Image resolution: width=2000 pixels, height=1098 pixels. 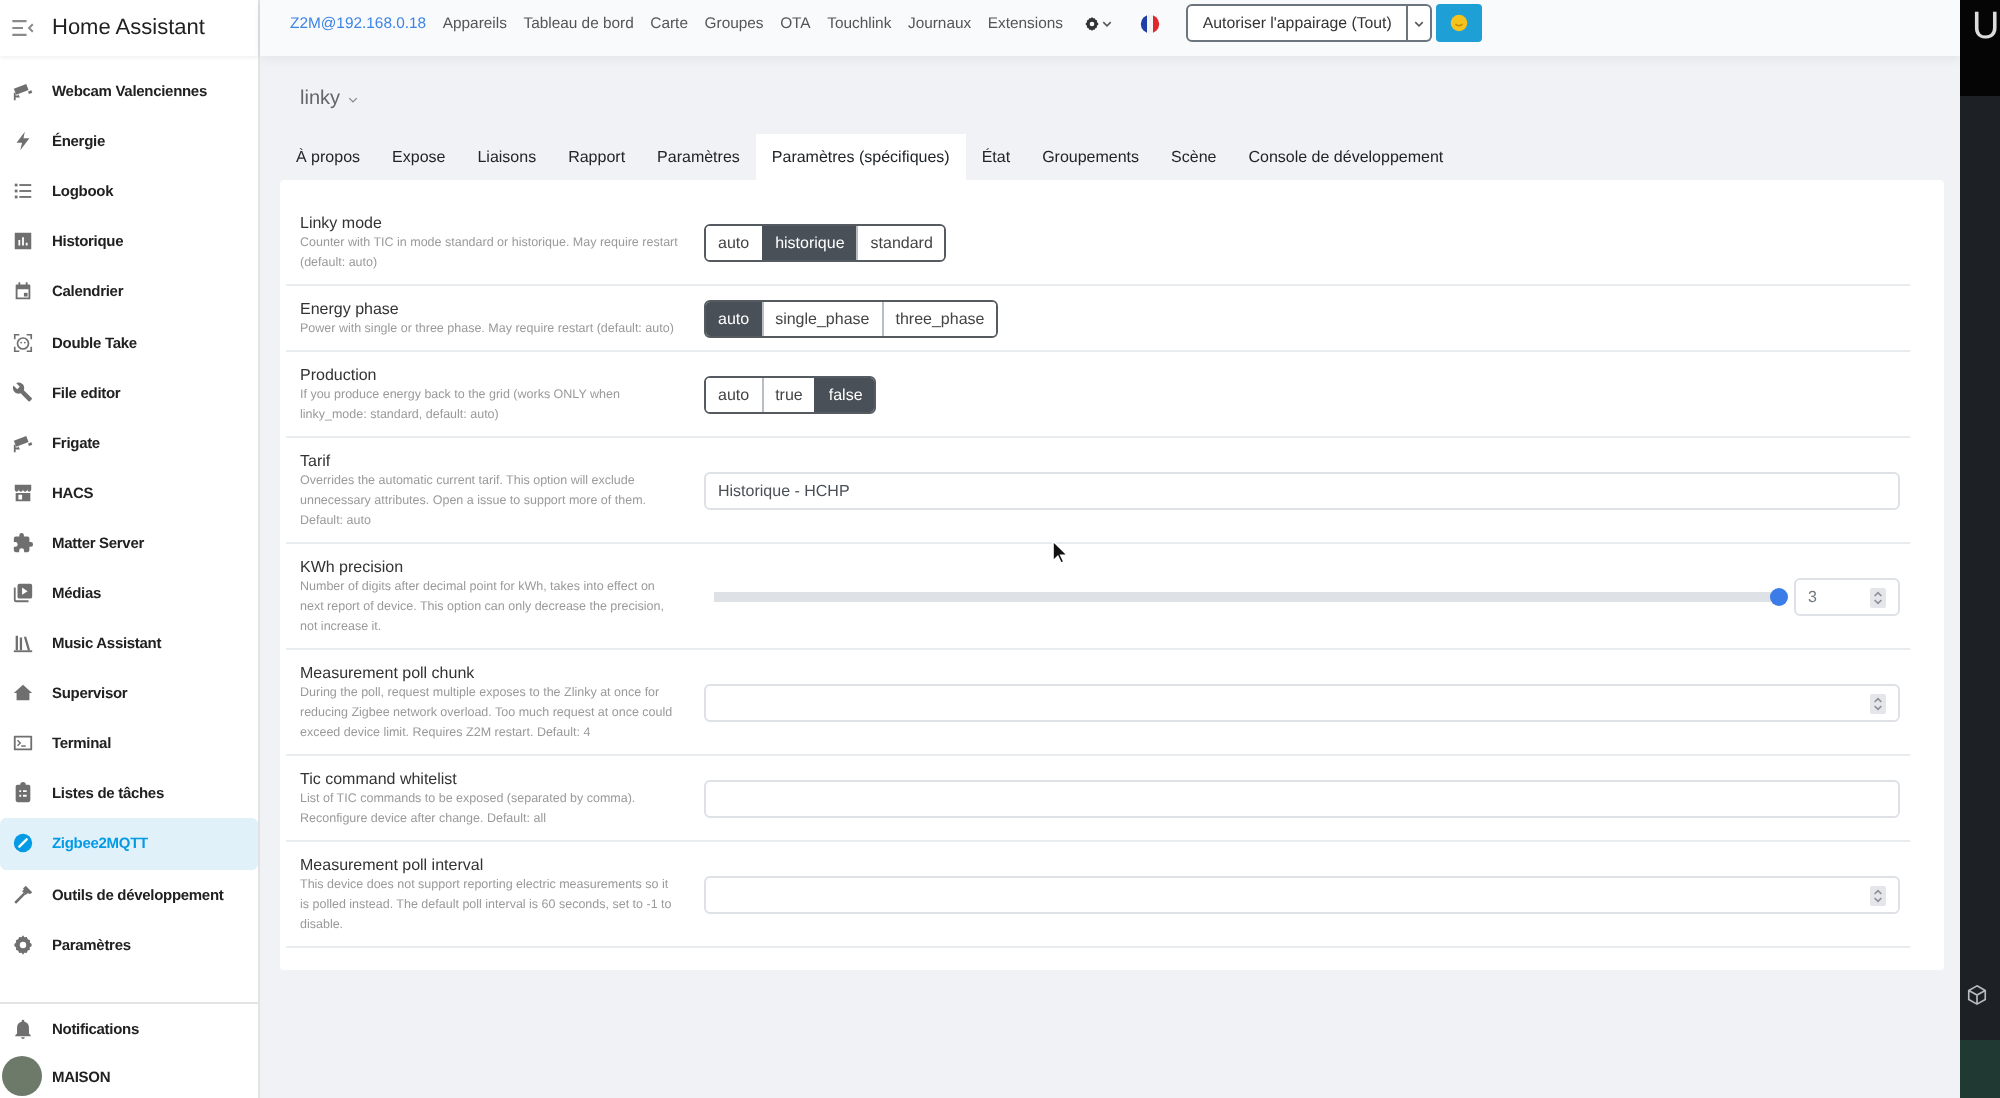 What do you see at coordinates (1977, 995) in the screenshot?
I see `cube-icon` at bounding box center [1977, 995].